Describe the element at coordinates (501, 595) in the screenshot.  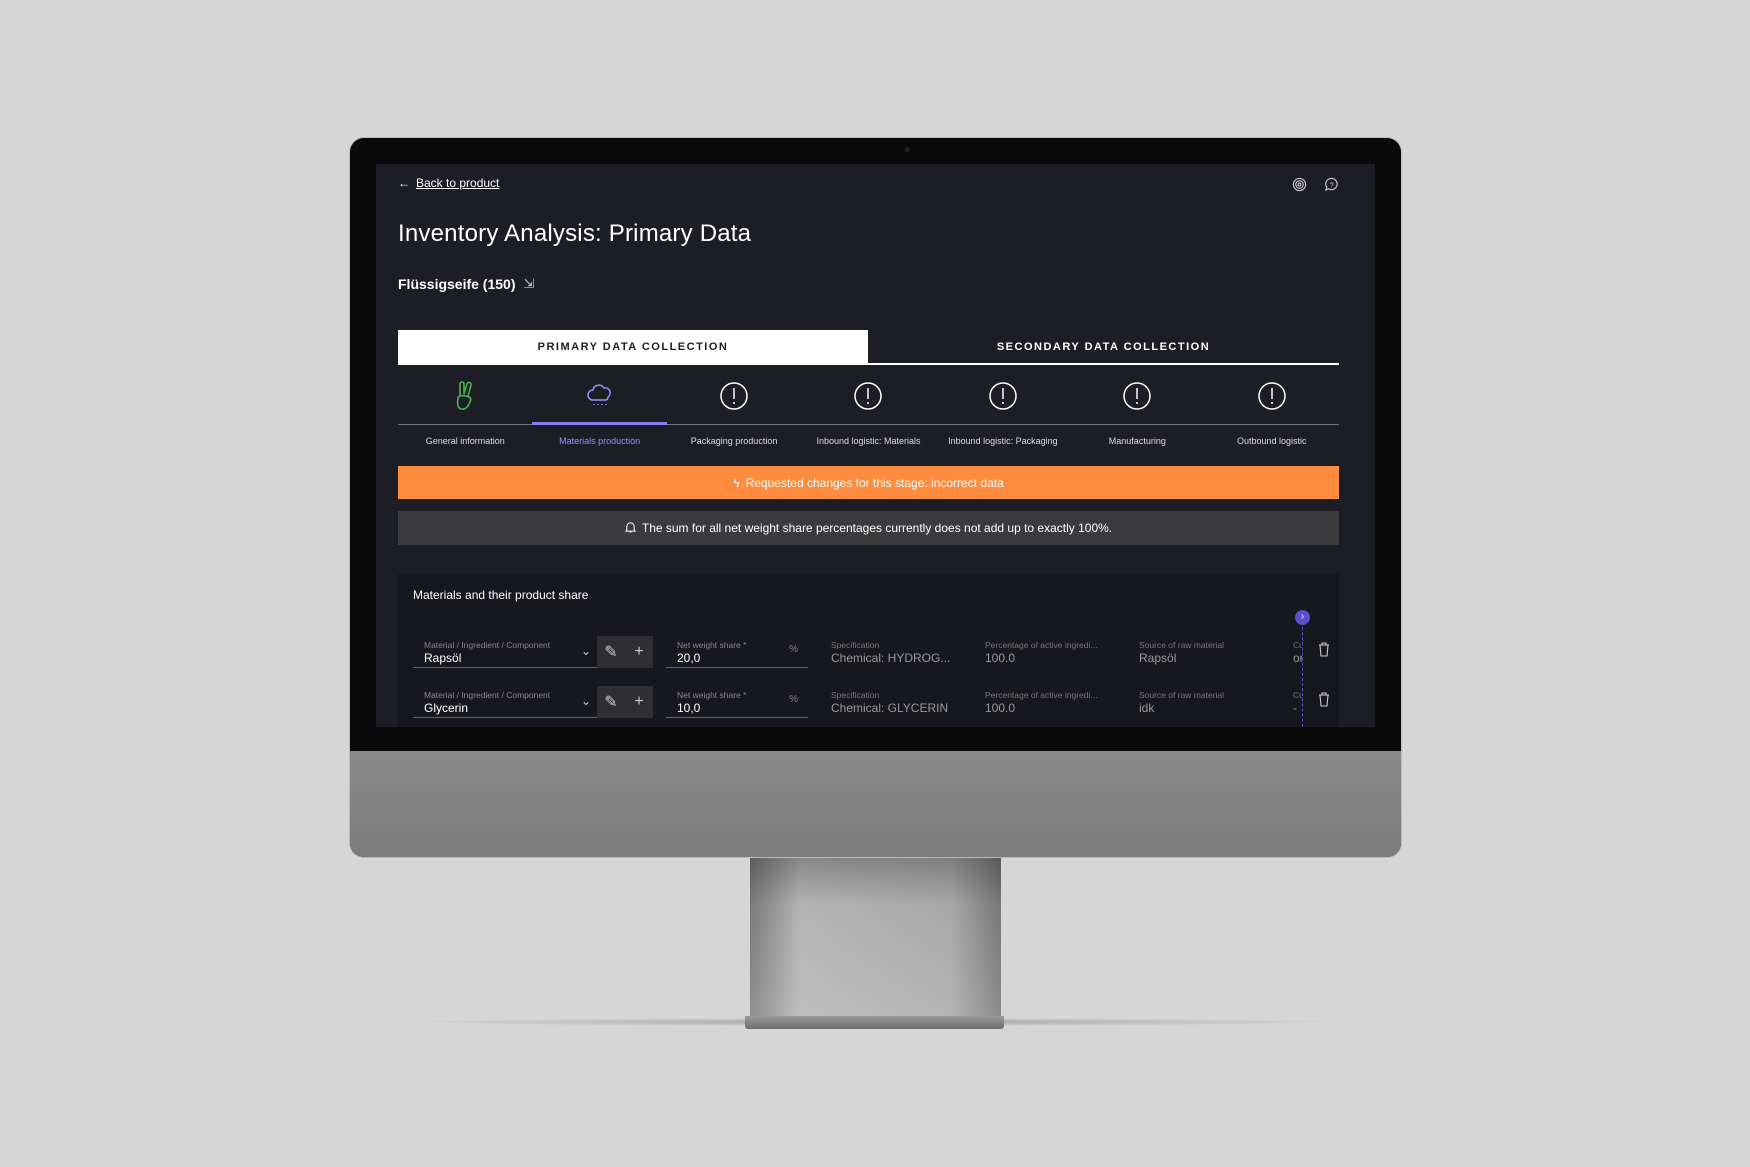
I see `materials-title: Materials and their product share` at that location.